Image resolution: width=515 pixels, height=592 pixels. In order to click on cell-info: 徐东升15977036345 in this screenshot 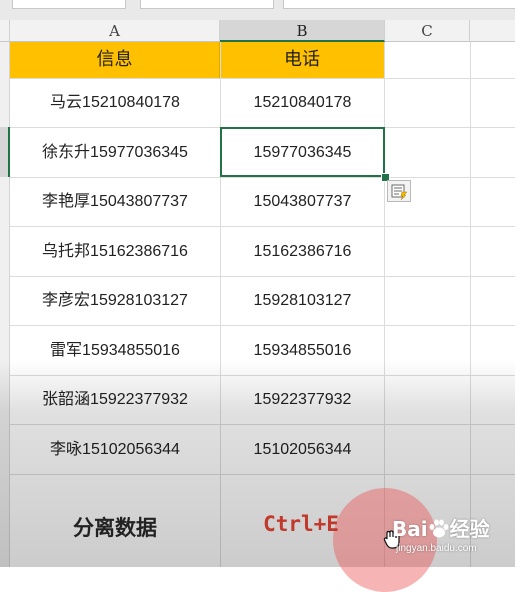, I will do `click(115, 152)`.